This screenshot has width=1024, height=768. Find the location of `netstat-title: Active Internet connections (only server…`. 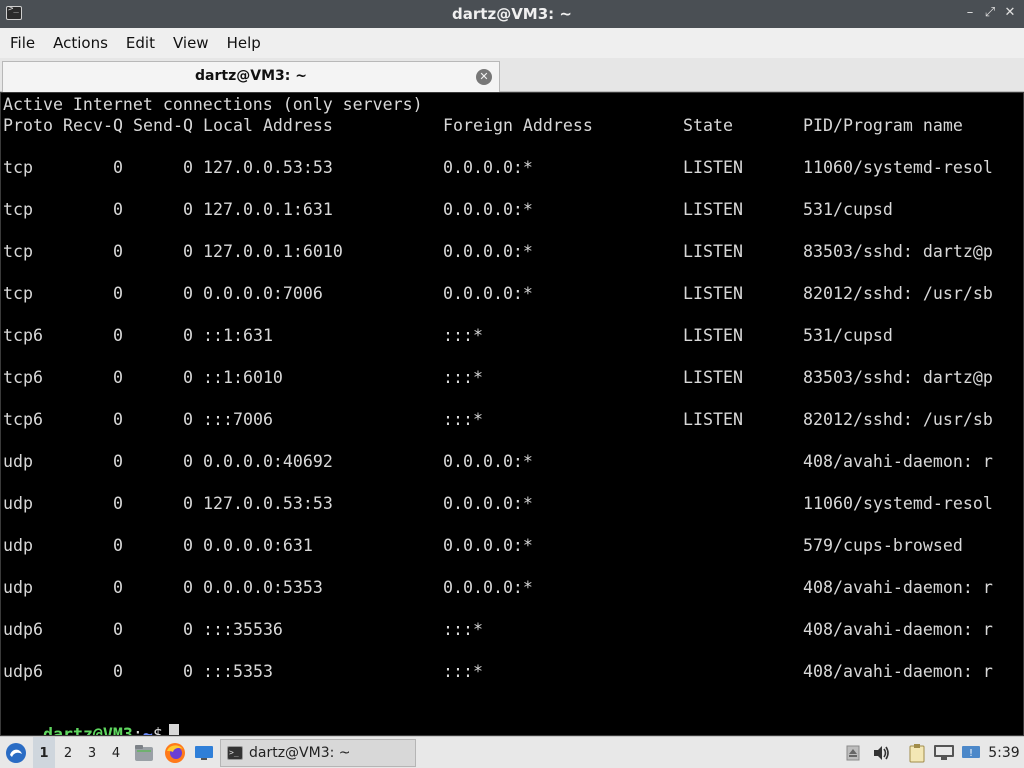

netstat-title: Active Internet connections (only server… is located at coordinates (213, 104).